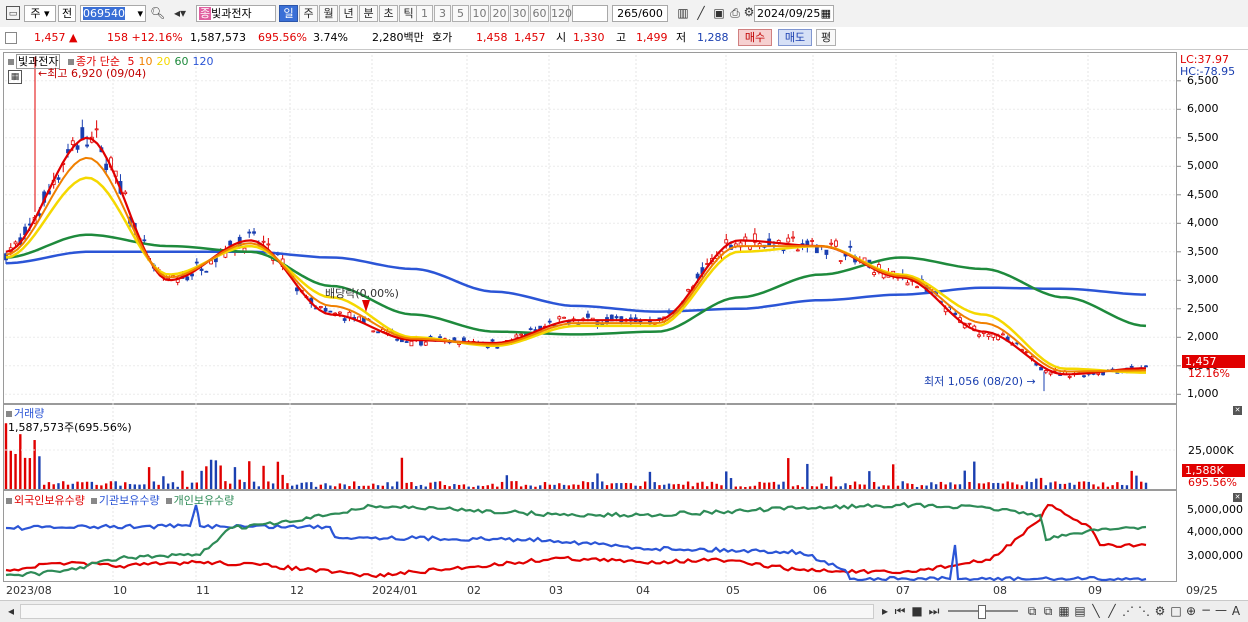 The image size is (1248, 622). What do you see at coordinates (1236, 611) in the screenshot?
I see `font-size-icon: A` at bounding box center [1236, 611].